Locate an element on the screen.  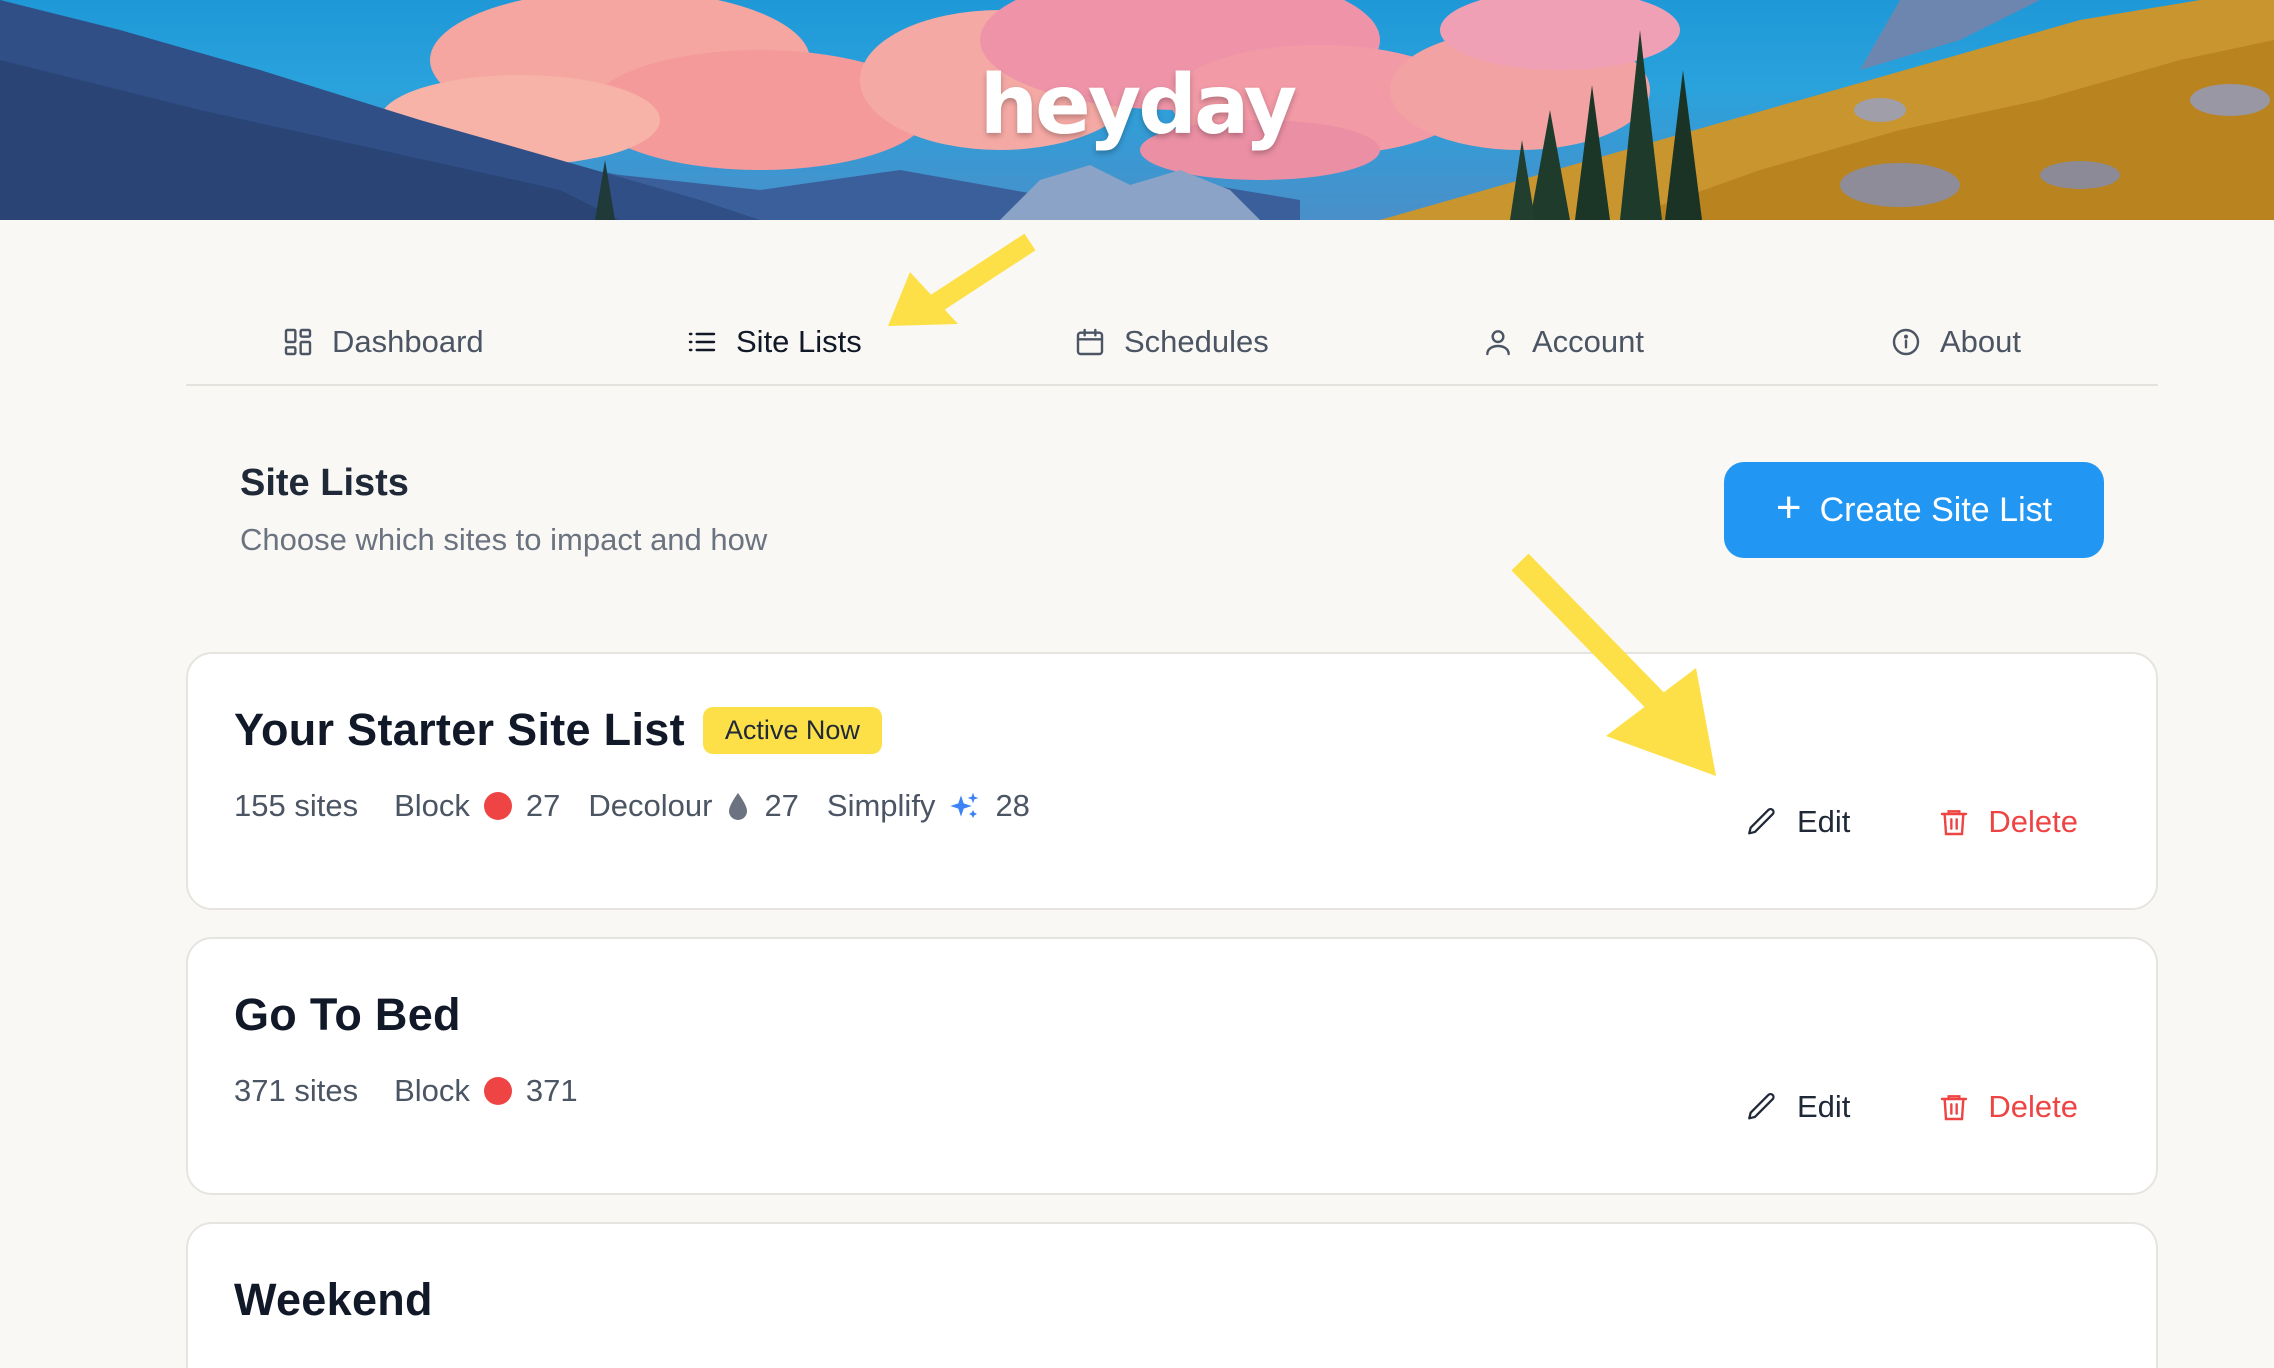
block-count: 27 is located at coordinates (543, 805).